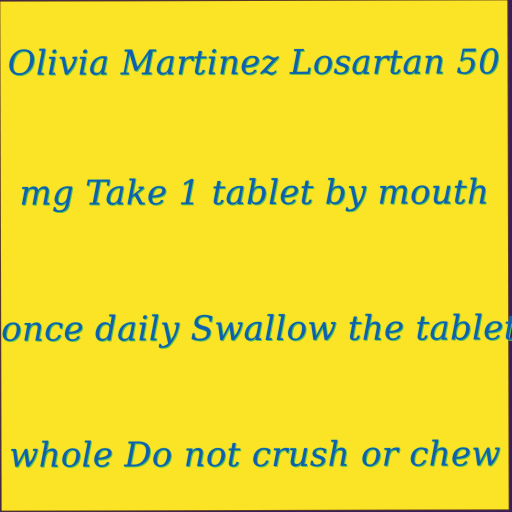  I want to click on label-line-patient-drug: Olivia Martinez Losartan 50, so click(254, 63).